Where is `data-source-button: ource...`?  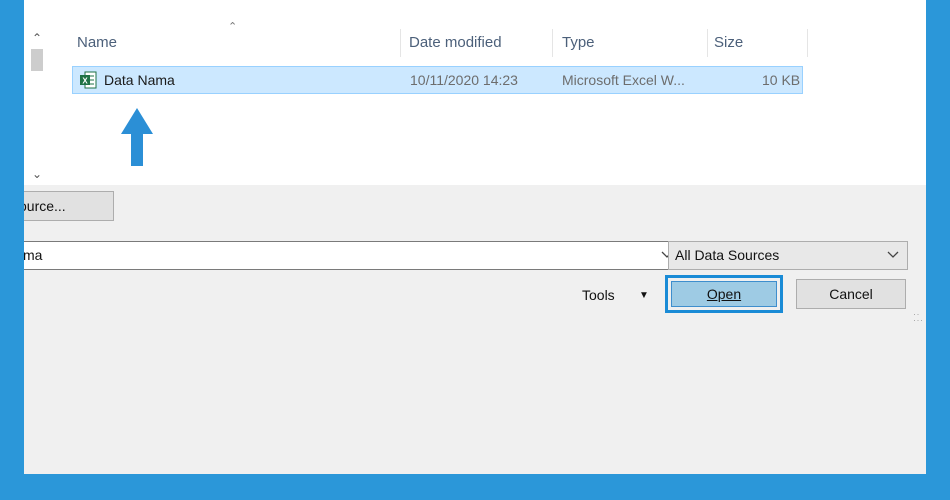 data-source-button: ource... is located at coordinates (69, 206).